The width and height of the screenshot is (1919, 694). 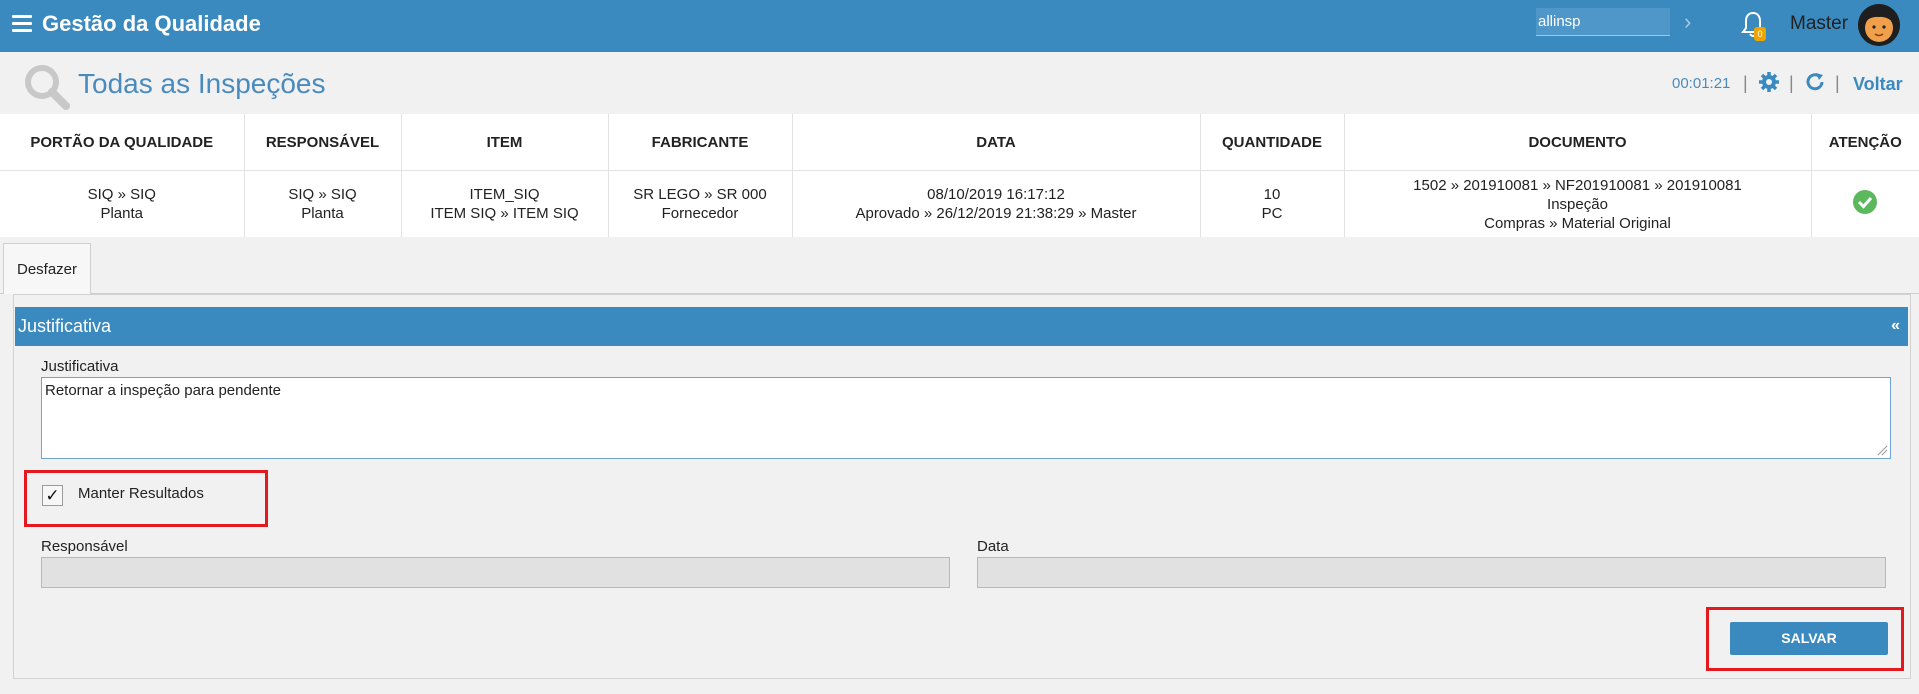 What do you see at coordinates (505, 142) in the screenshot?
I see `column-header: ITEM` at bounding box center [505, 142].